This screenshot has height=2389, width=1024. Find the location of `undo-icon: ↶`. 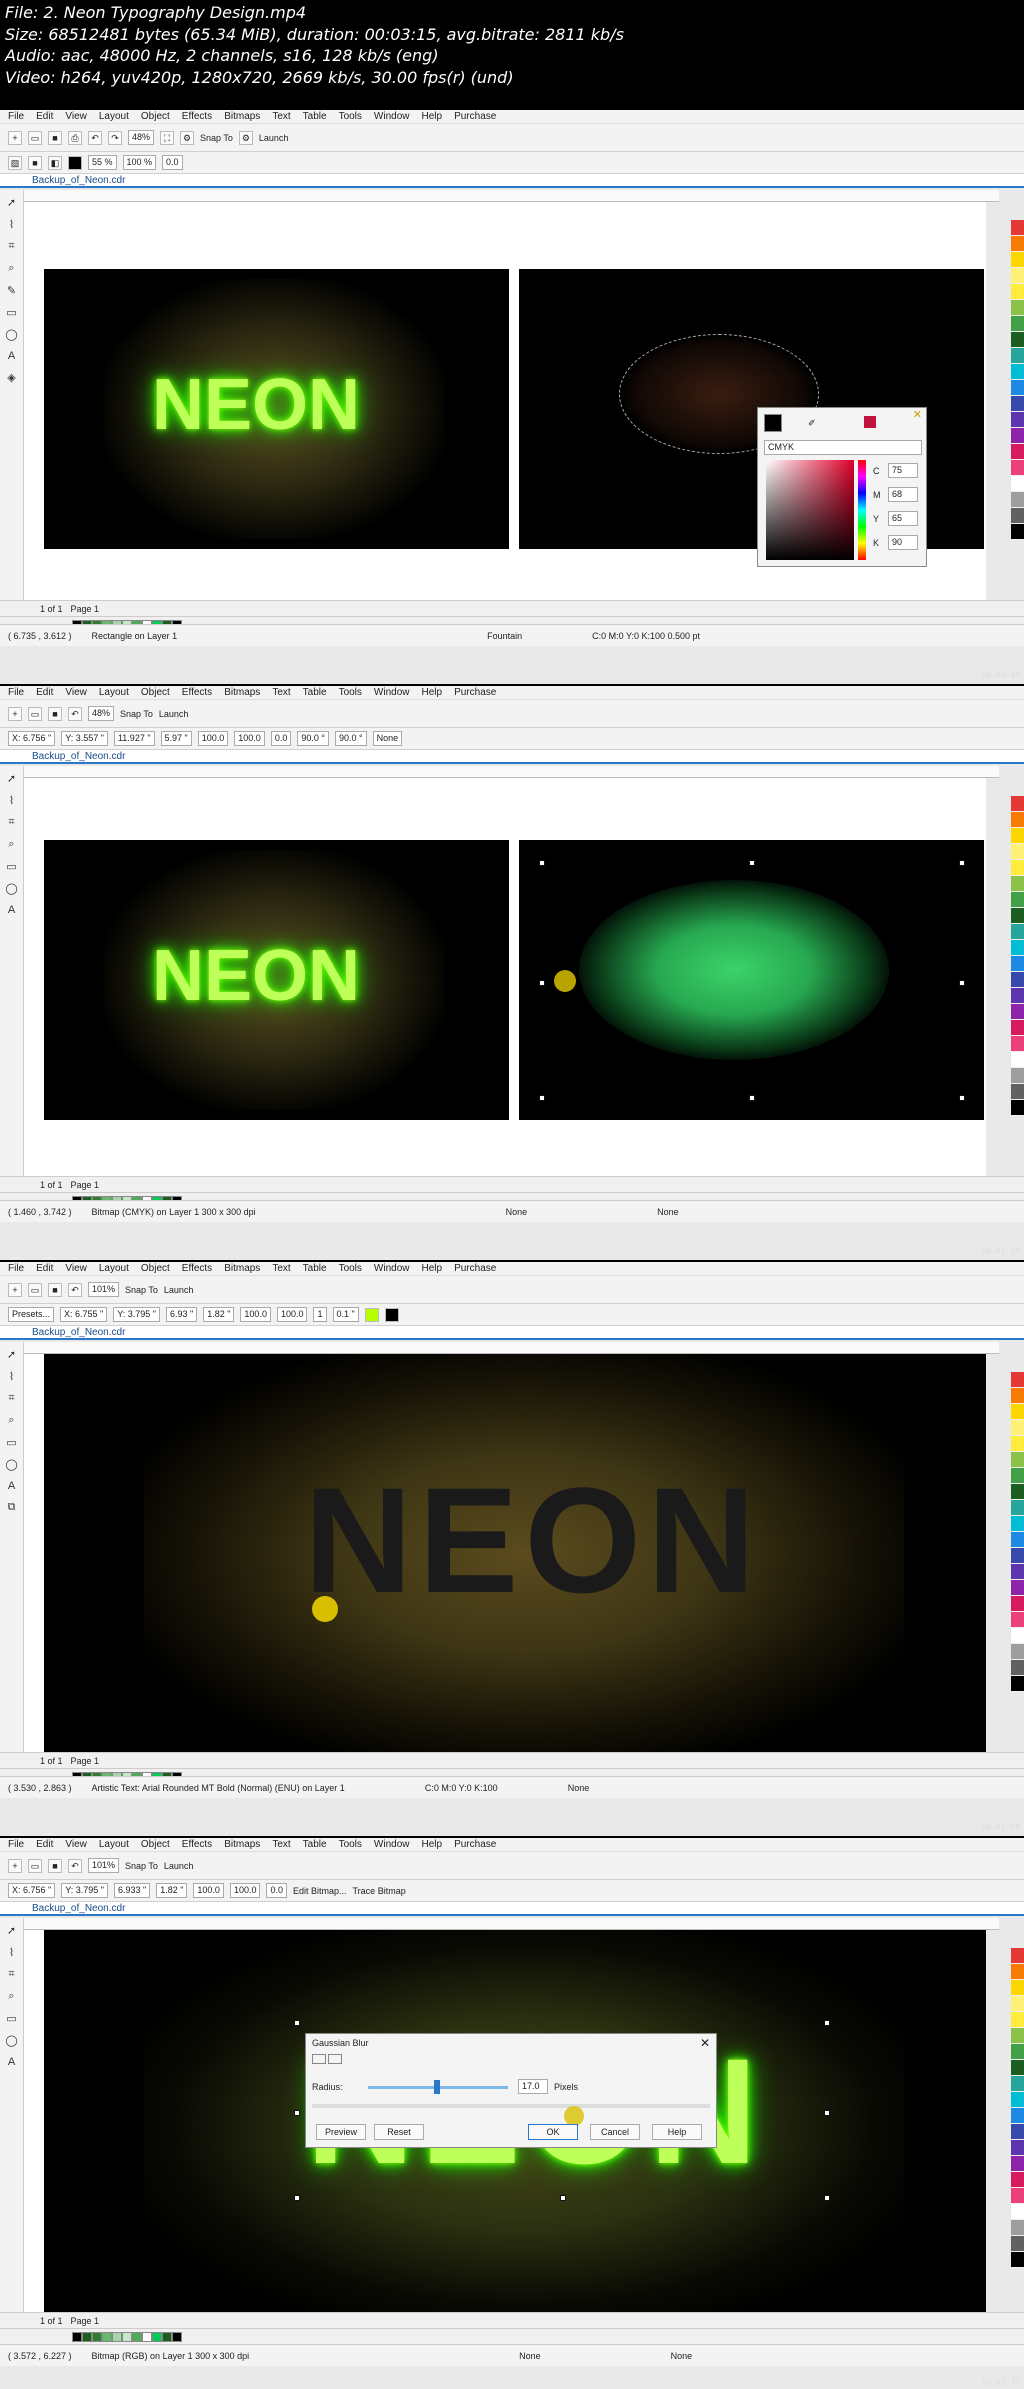

undo-icon: ↶ is located at coordinates (95, 137).